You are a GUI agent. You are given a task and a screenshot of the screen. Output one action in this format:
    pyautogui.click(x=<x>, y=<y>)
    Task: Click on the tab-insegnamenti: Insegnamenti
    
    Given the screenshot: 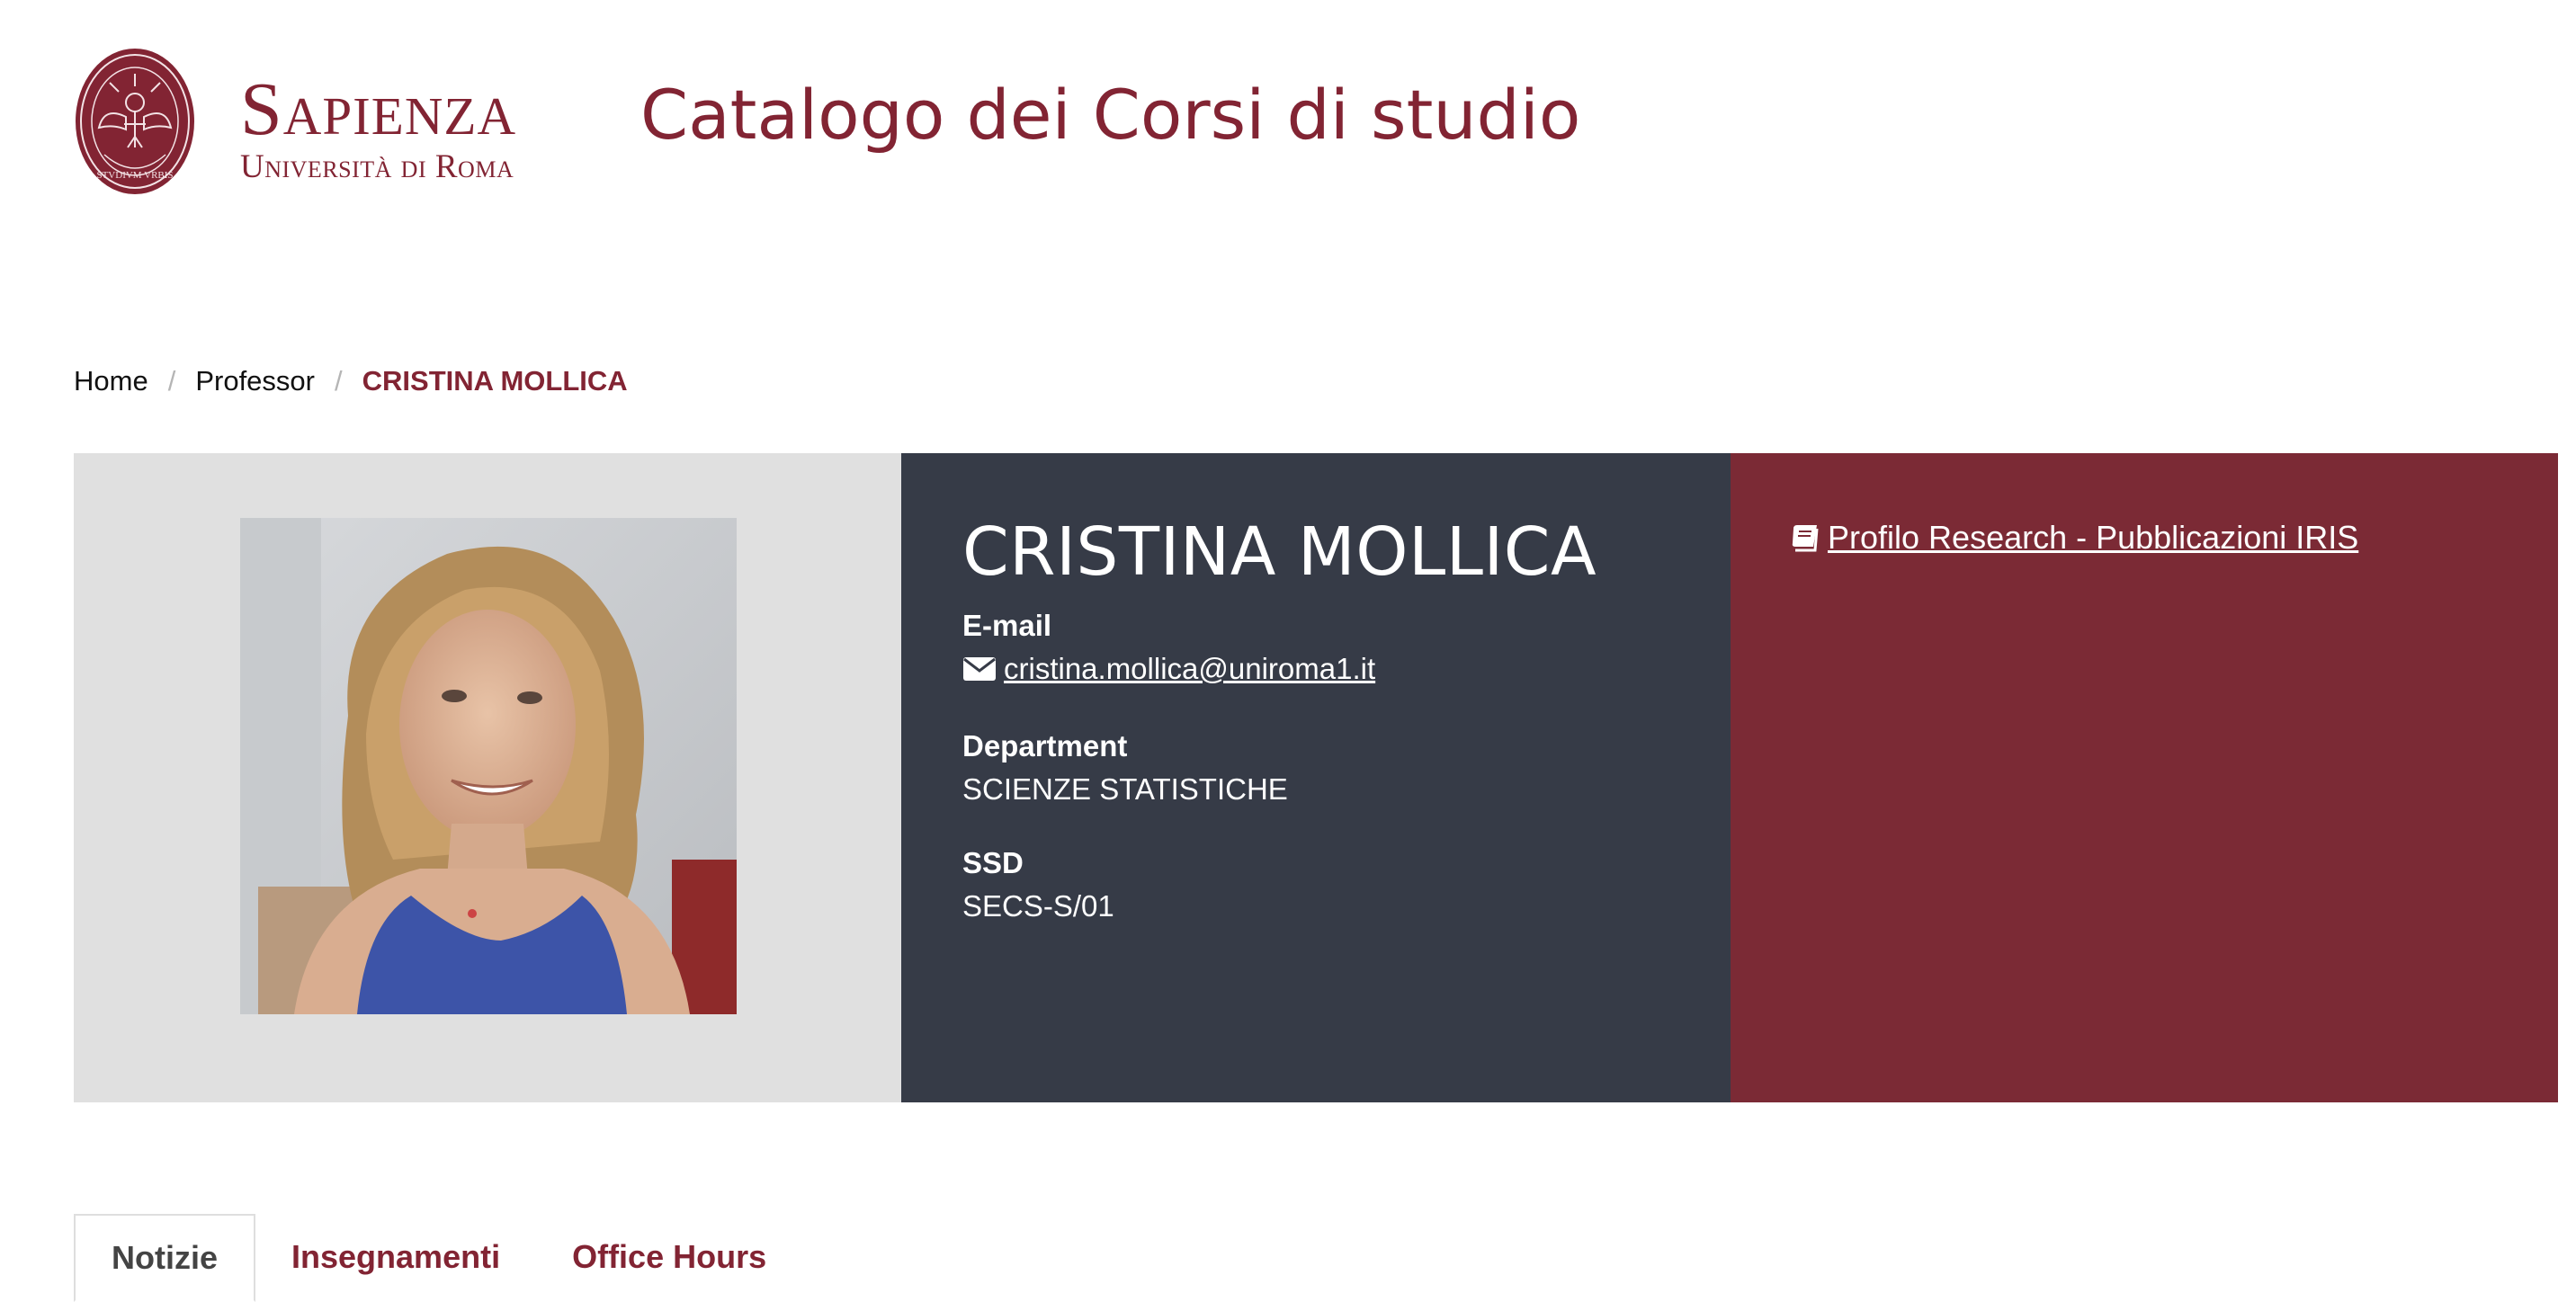 What is the action you would take?
    pyautogui.click(x=395, y=1257)
    